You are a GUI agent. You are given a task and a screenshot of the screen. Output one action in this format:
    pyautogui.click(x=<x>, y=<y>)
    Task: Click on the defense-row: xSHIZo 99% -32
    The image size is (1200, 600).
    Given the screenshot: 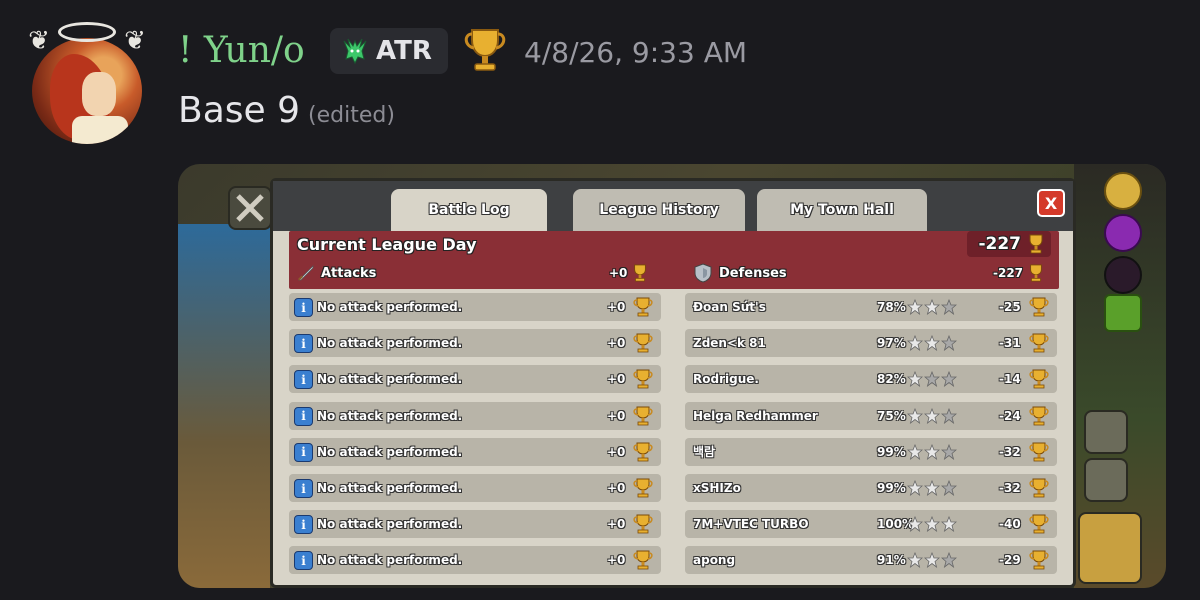 What is the action you would take?
    pyautogui.click(x=871, y=488)
    